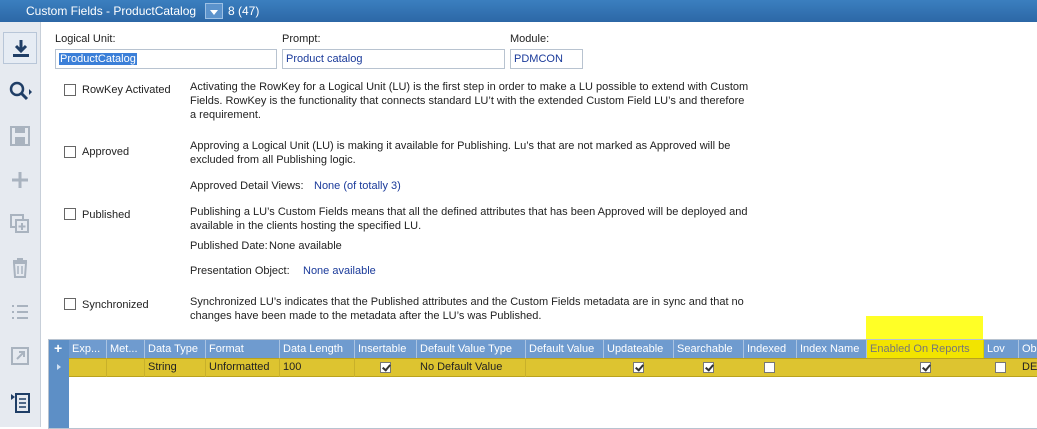 The height and width of the screenshot is (429, 1037). Describe the element at coordinates (240, 271) in the screenshot. I see `presentation-object-label: Presentation Object:` at that location.